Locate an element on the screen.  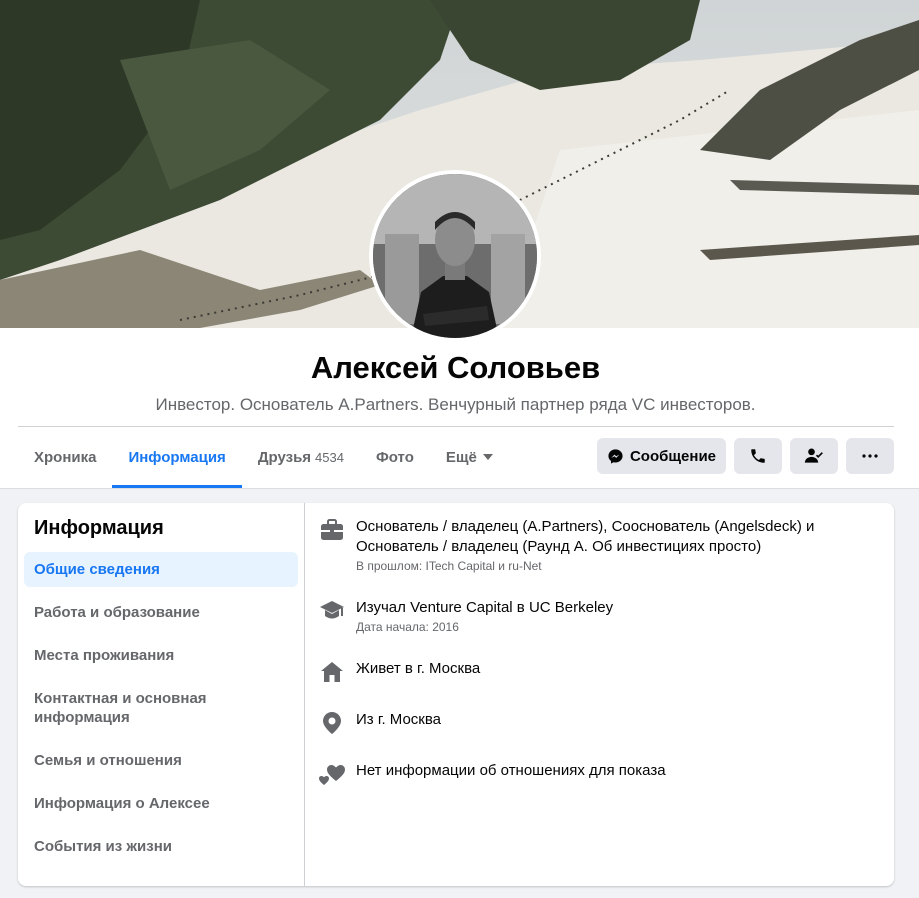
sidebar-item-overview: Общие сведения is located at coordinates (161, 569).